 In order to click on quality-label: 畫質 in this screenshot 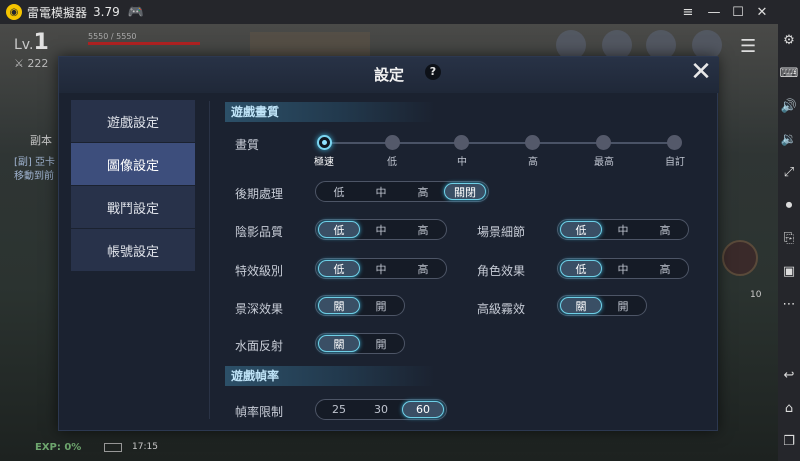, I will do `click(247, 145)`.